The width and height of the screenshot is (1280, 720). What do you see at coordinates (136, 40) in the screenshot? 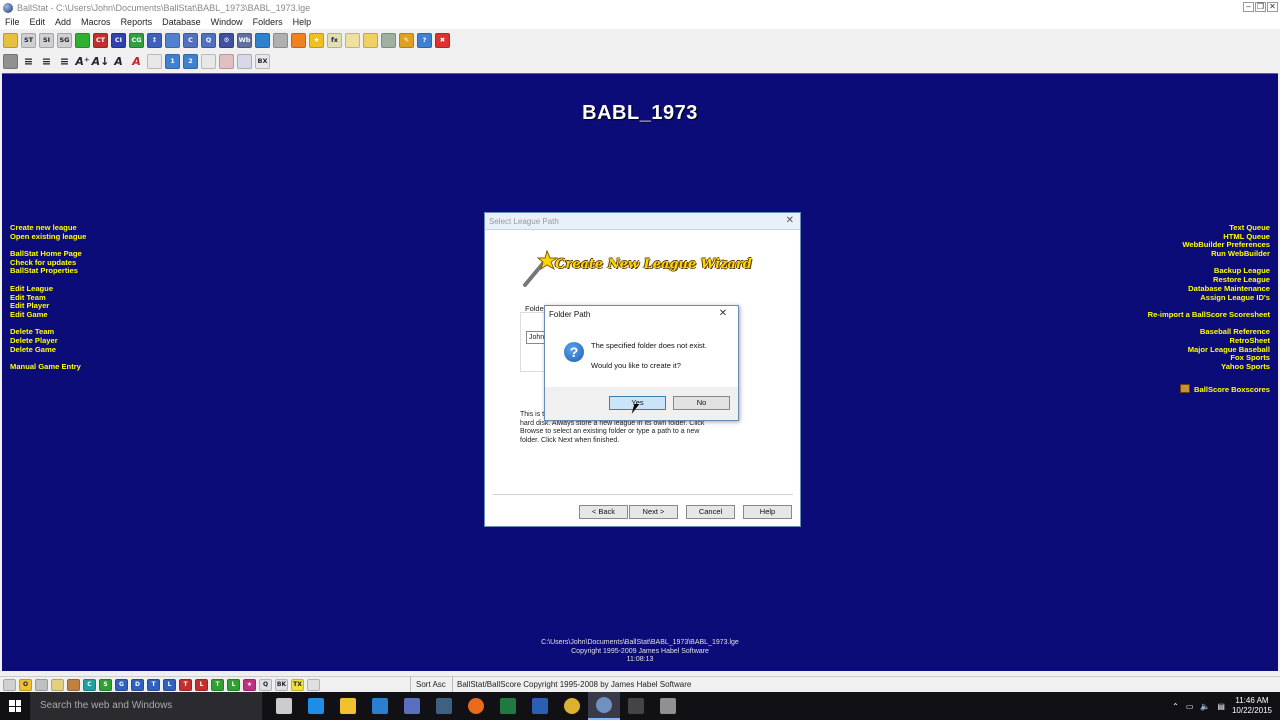
I see `cg-icon: CG` at bounding box center [136, 40].